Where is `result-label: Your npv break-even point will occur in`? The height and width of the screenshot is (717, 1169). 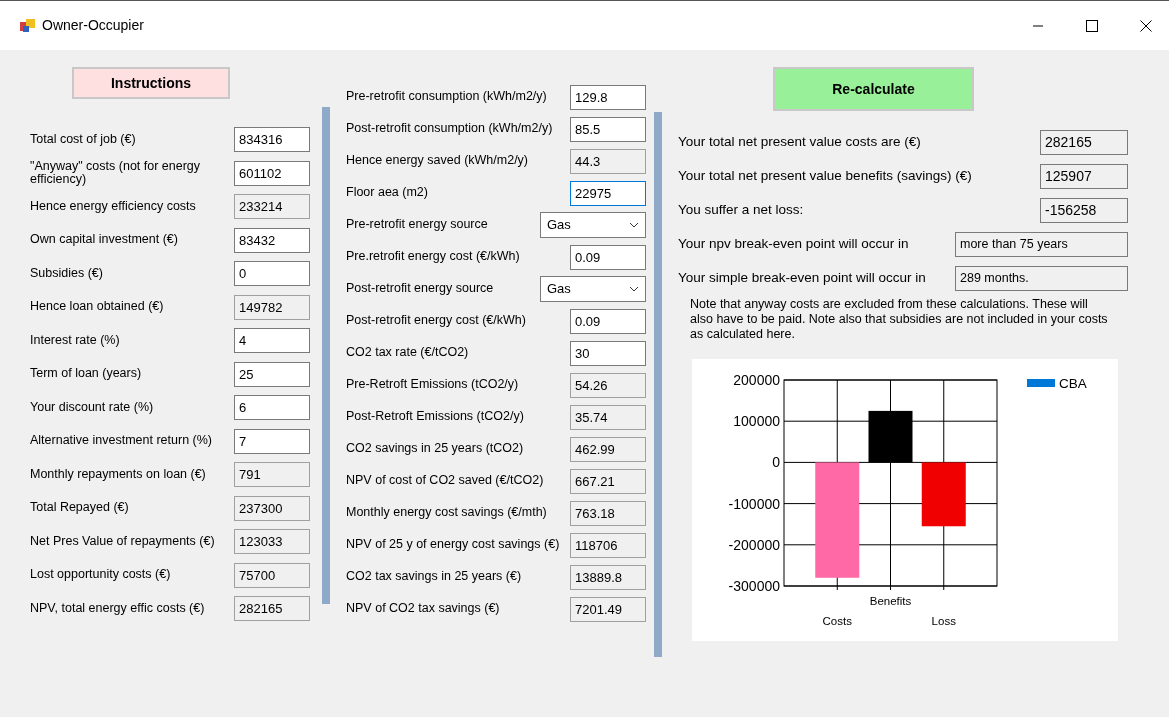
result-label: Your npv break-even point will occur in is located at coordinates (793, 243).